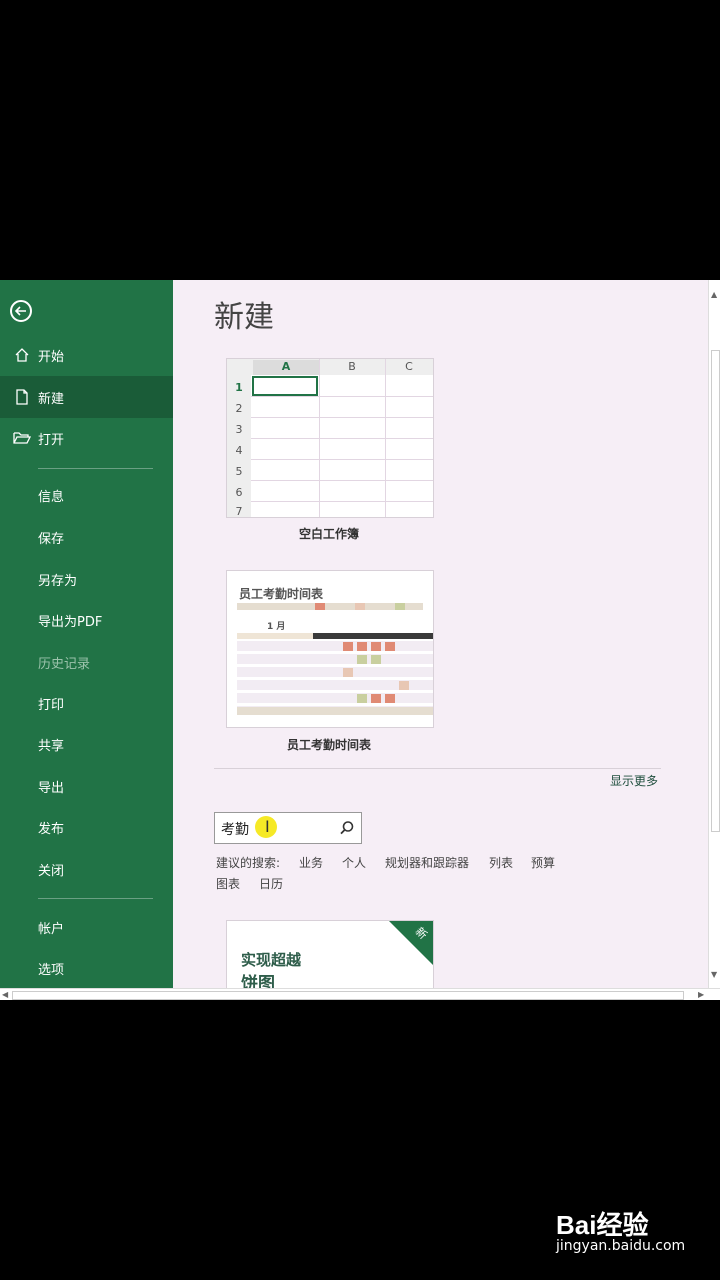 Image resolution: width=720 pixels, height=1280 pixels. What do you see at coordinates (328, 534) in the screenshot?
I see `blank-workbook-caption: 空白工作簿` at bounding box center [328, 534].